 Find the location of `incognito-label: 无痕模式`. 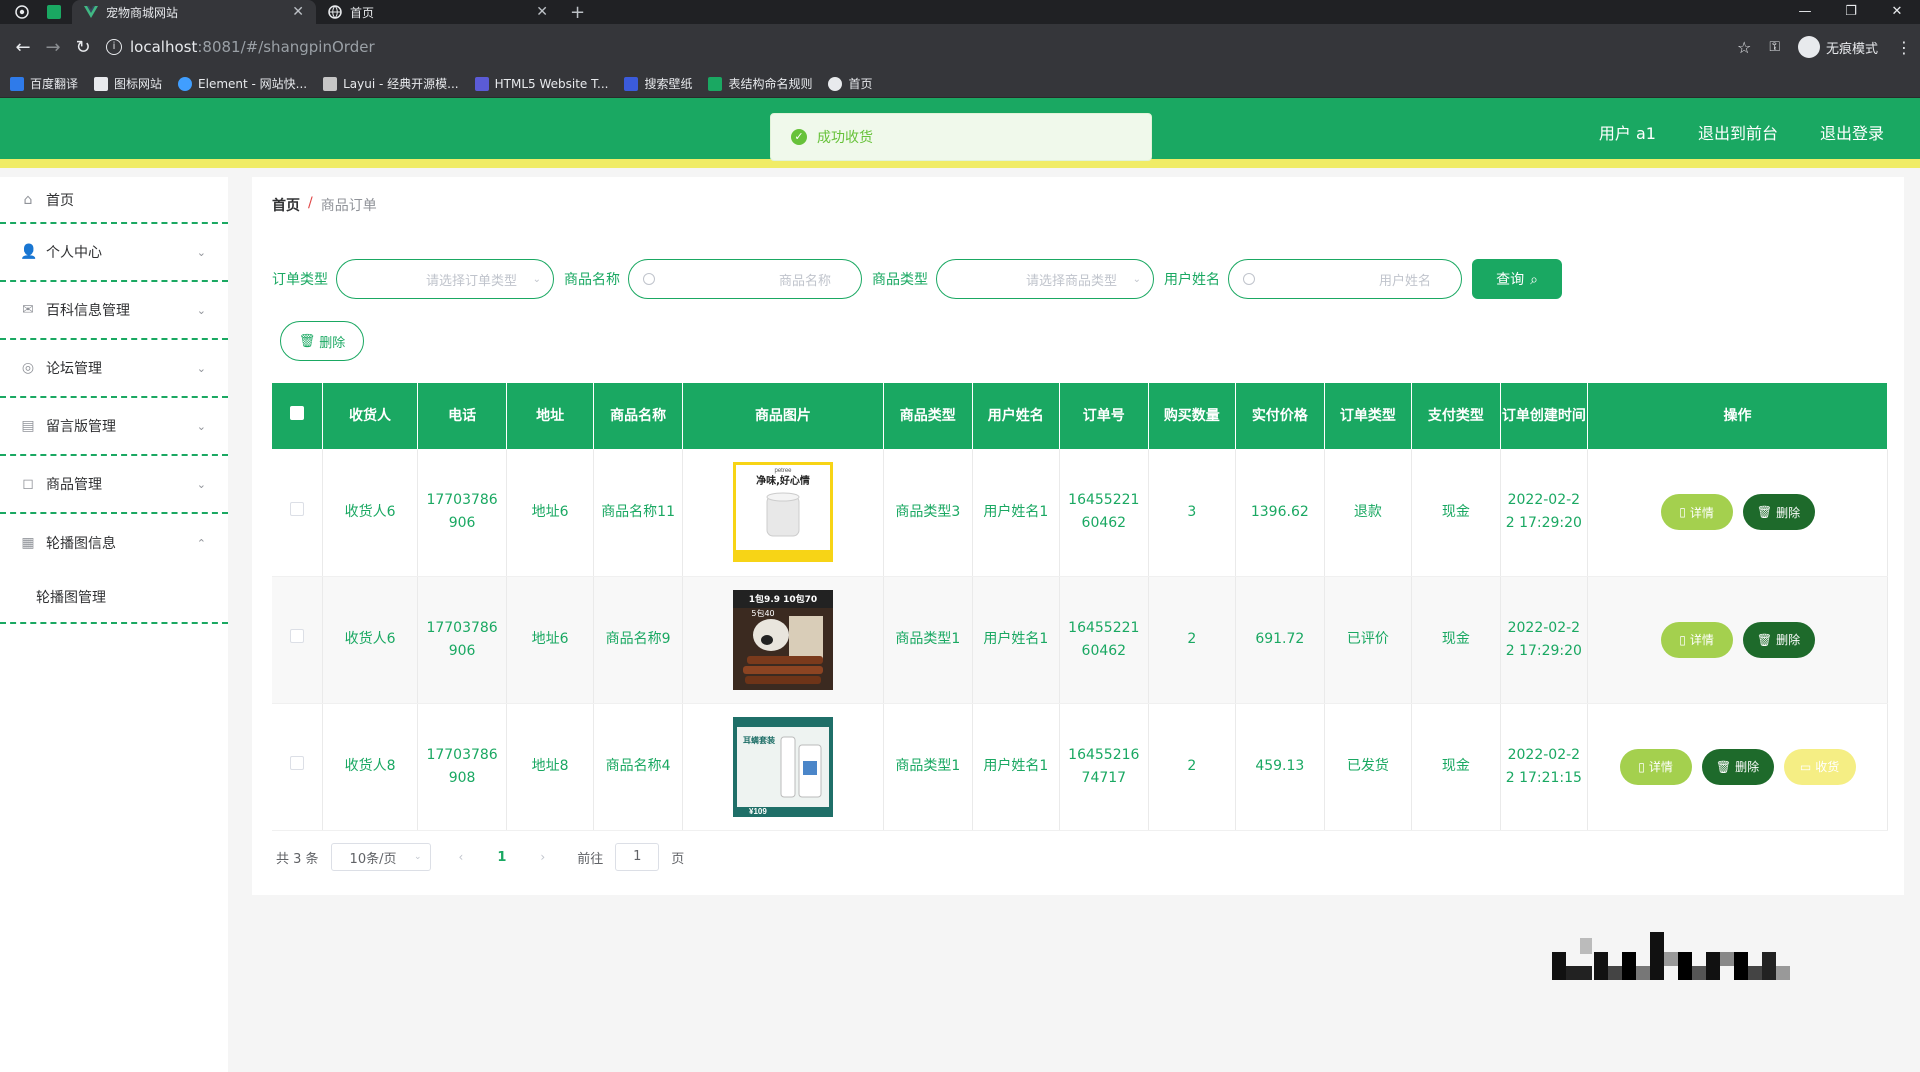

incognito-label: 无痕模式 is located at coordinates (1851, 49).